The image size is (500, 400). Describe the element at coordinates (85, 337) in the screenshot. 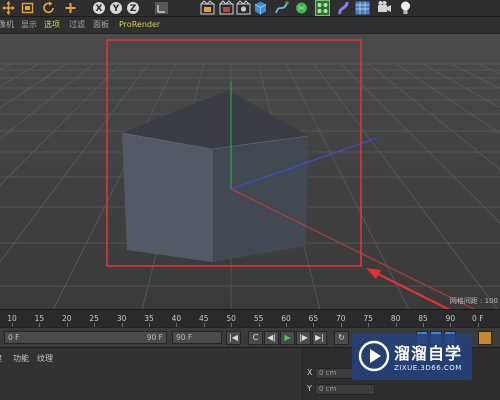

I see `frame-range-slider: 0 F 90 F` at that location.